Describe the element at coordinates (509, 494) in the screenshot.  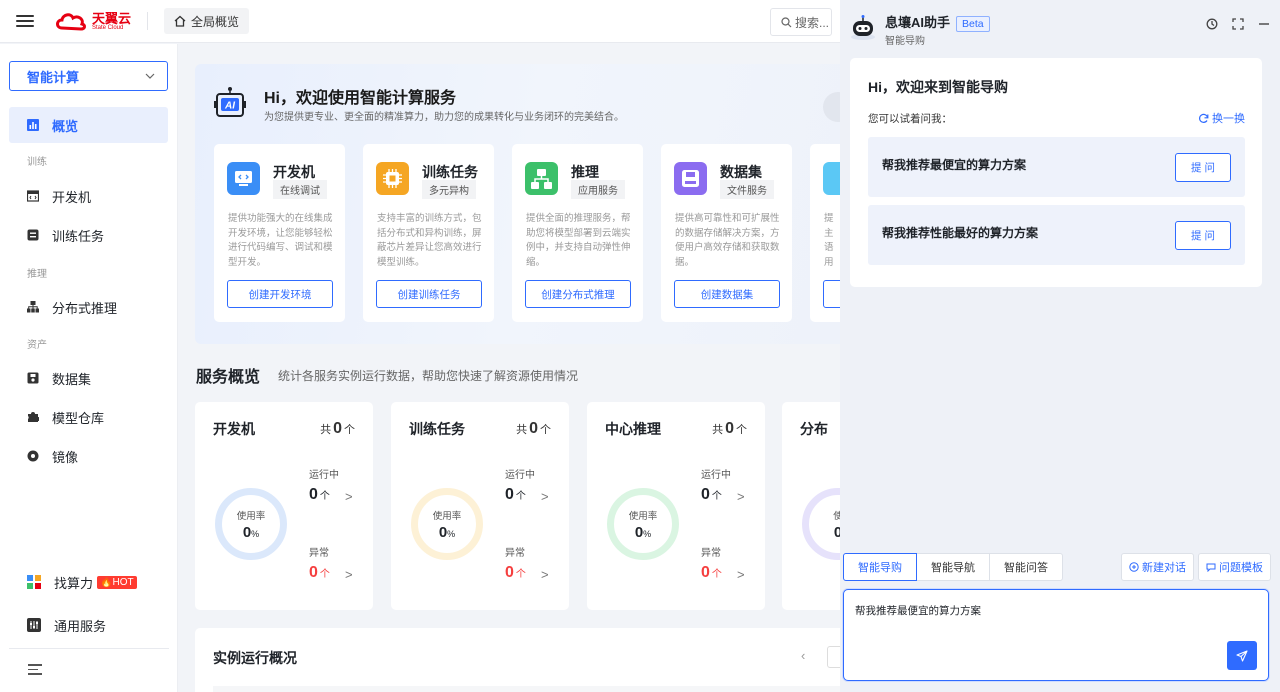
I see `running-number: 0` at that location.